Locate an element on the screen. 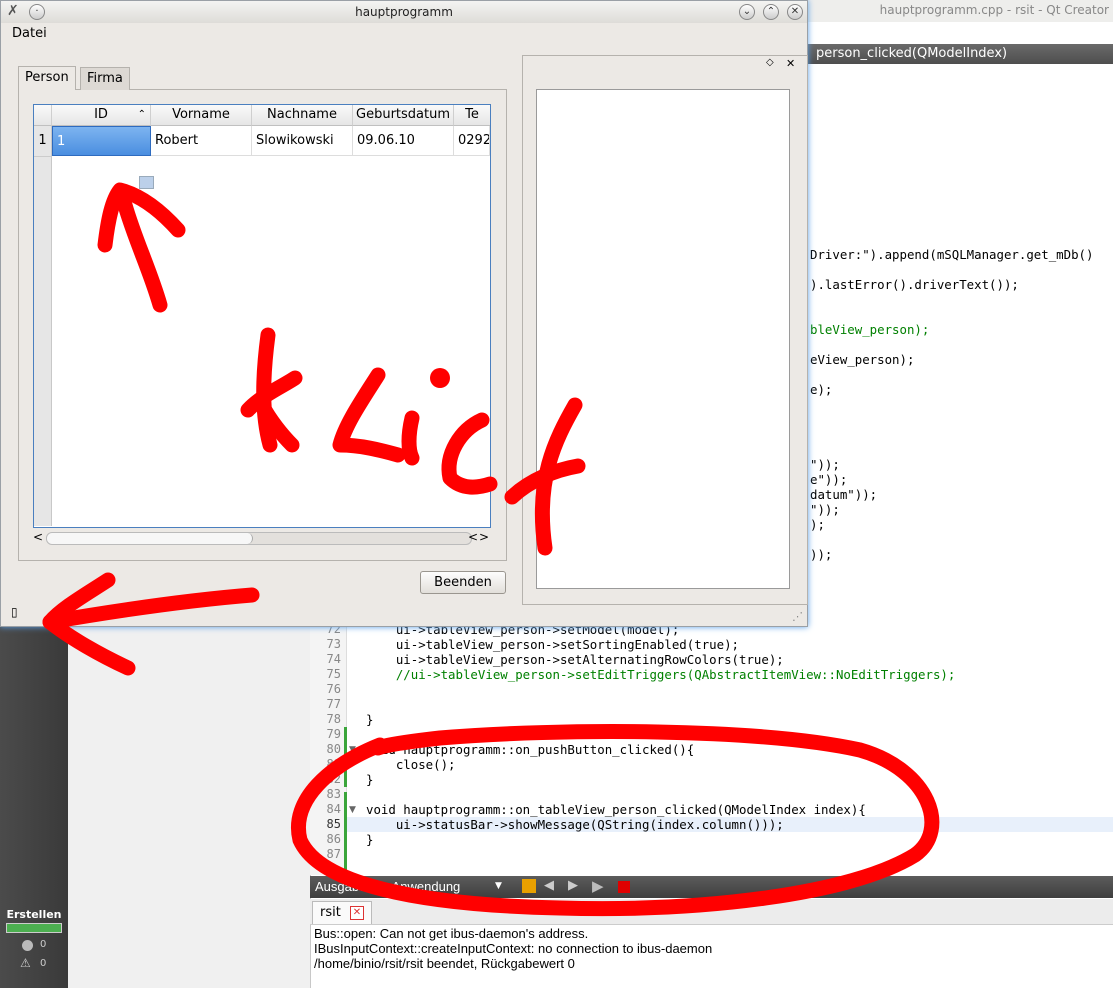  output-pane-selector: Ausgabe der Anwendung is located at coordinates (387, 886).